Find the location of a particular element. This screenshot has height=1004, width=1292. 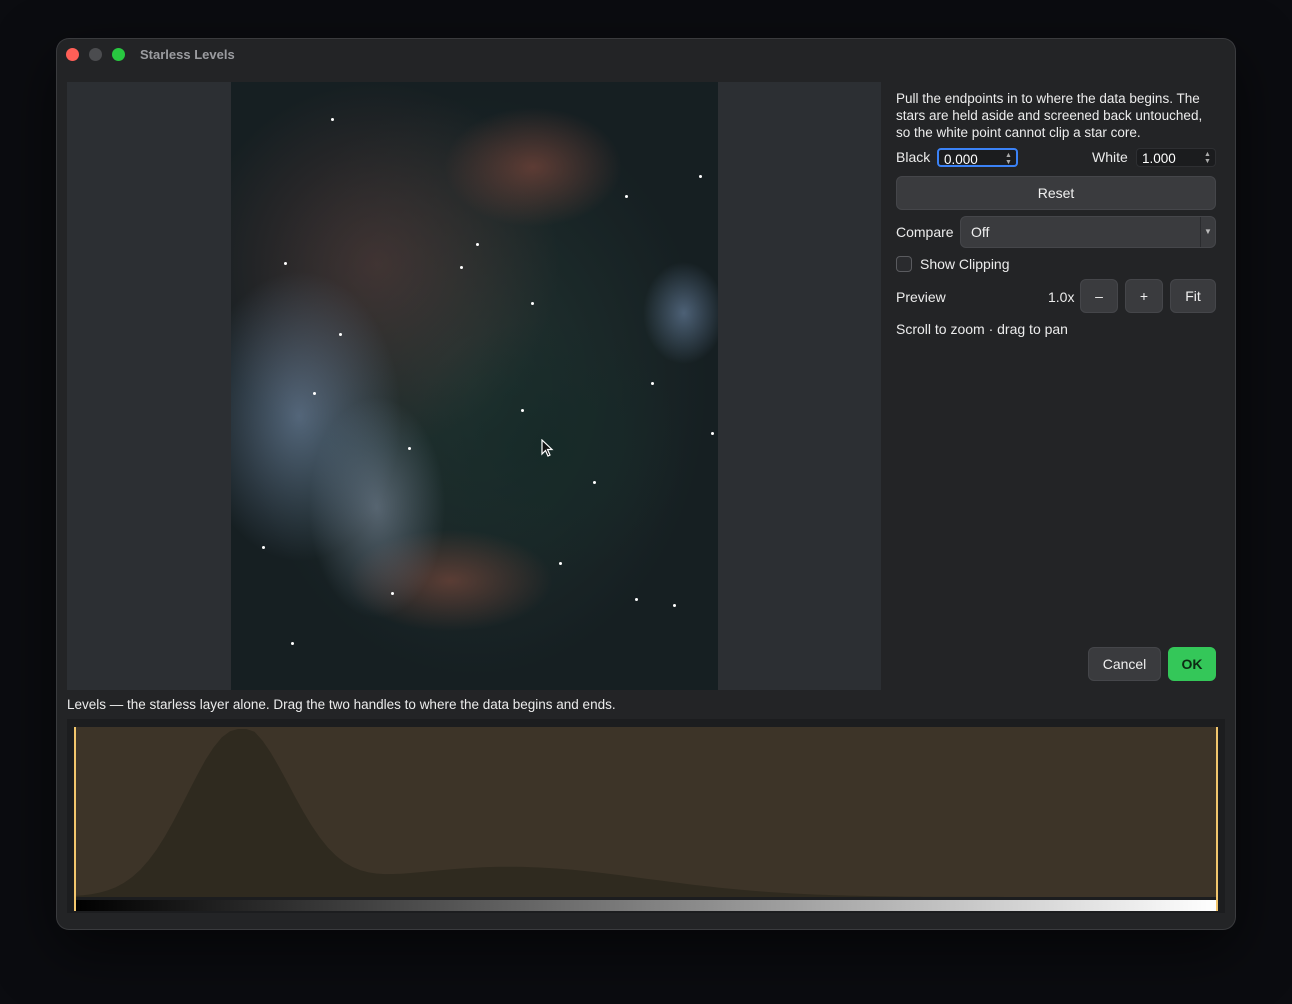

zoom-out-button: – is located at coordinates (1099, 296).